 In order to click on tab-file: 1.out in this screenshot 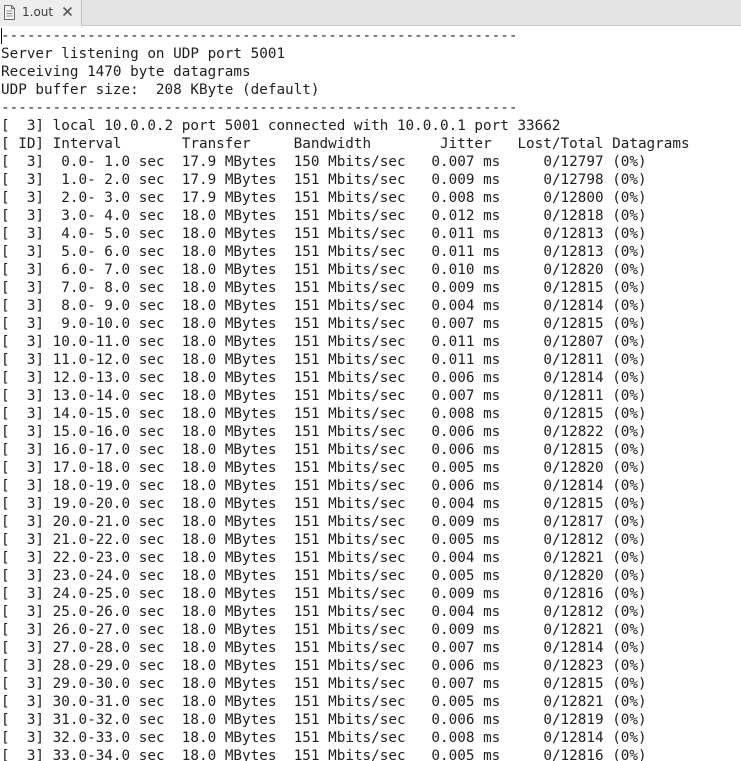, I will do `click(41, 13)`.